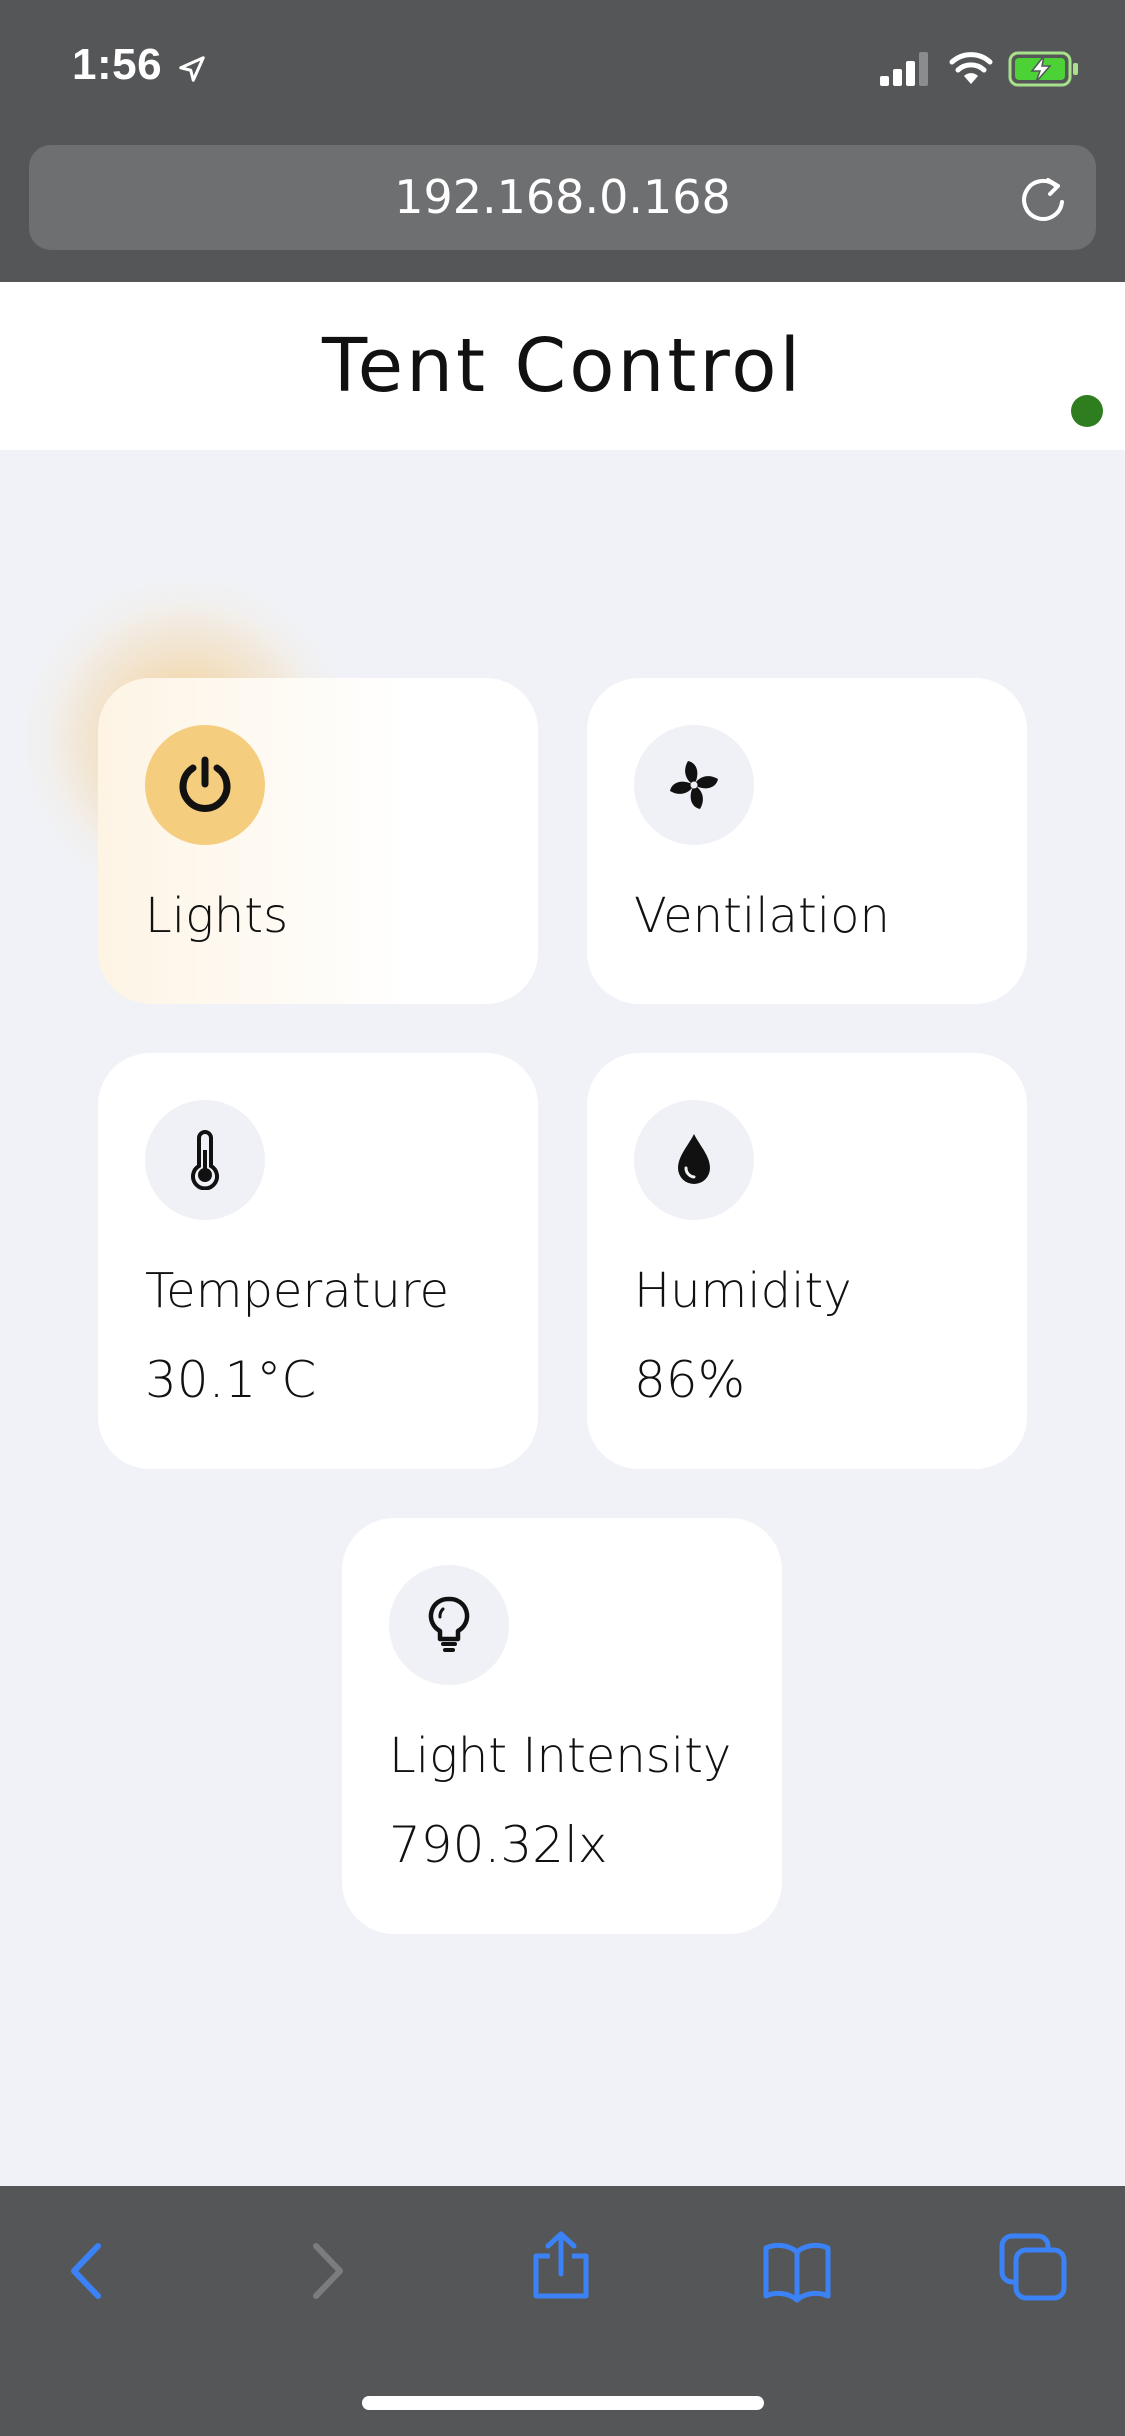 The width and height of the screenshot is (1125, 2436). I want to click on wifi-icon, so click(971, 68).